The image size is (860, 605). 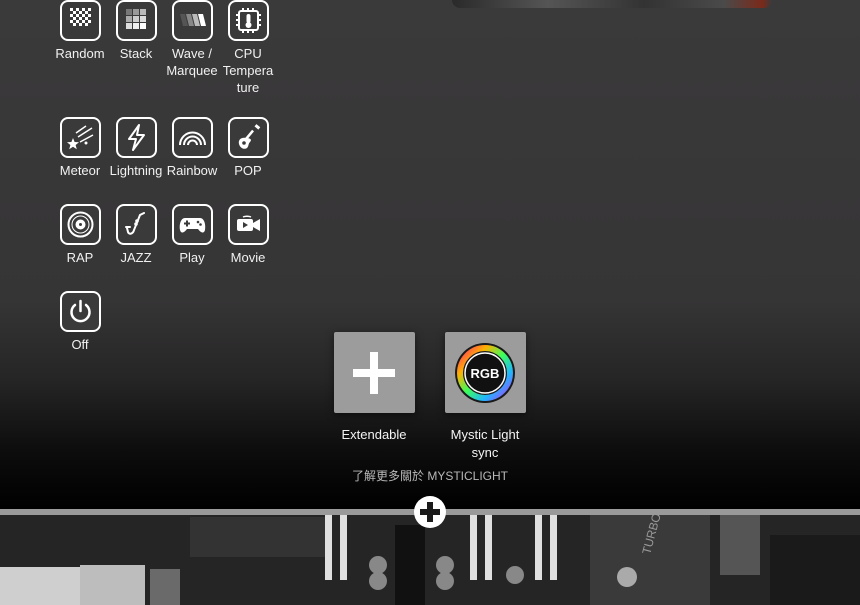 I want to click on effect-label: RAP, so click(x=80, y=257).